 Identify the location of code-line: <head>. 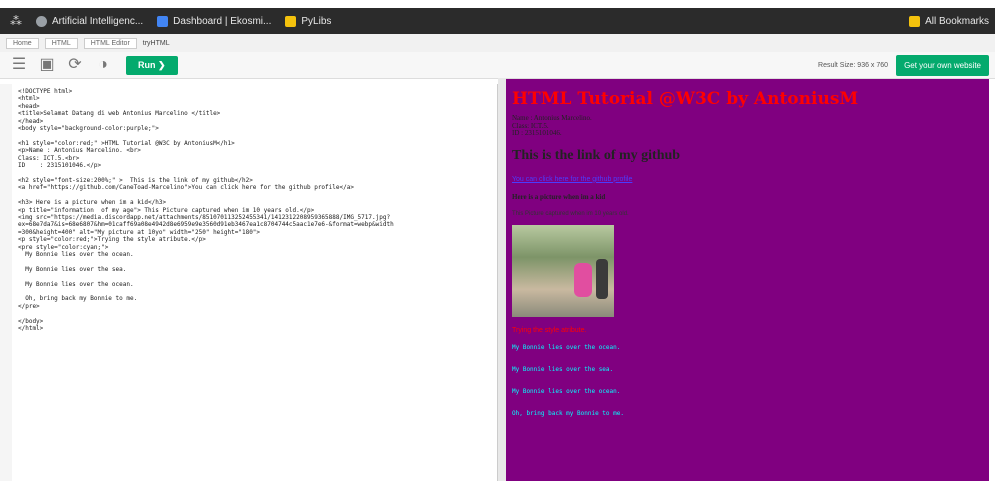
(254, 106).